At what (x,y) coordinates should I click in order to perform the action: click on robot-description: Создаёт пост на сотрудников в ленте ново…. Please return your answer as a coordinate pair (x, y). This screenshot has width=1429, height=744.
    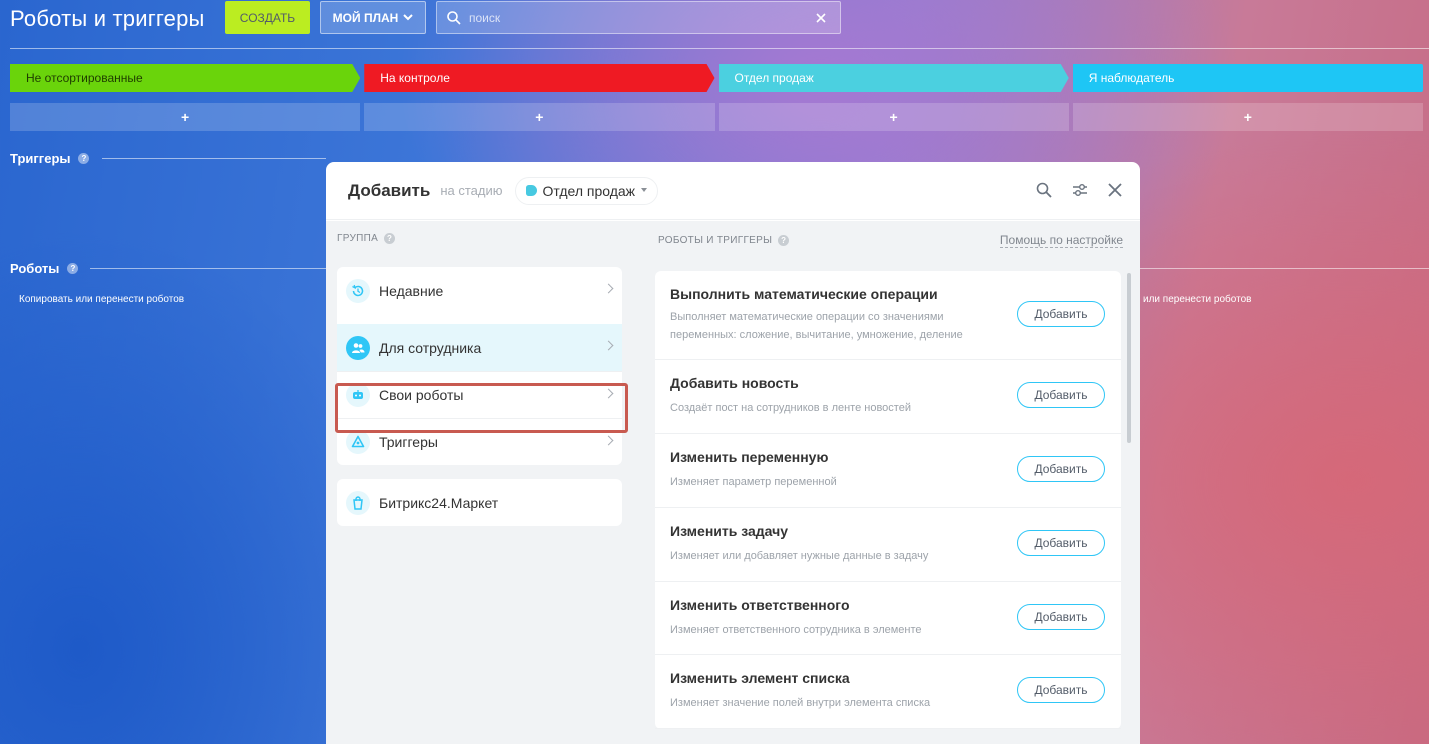
    Looking at the image, I should click on (790, 408).